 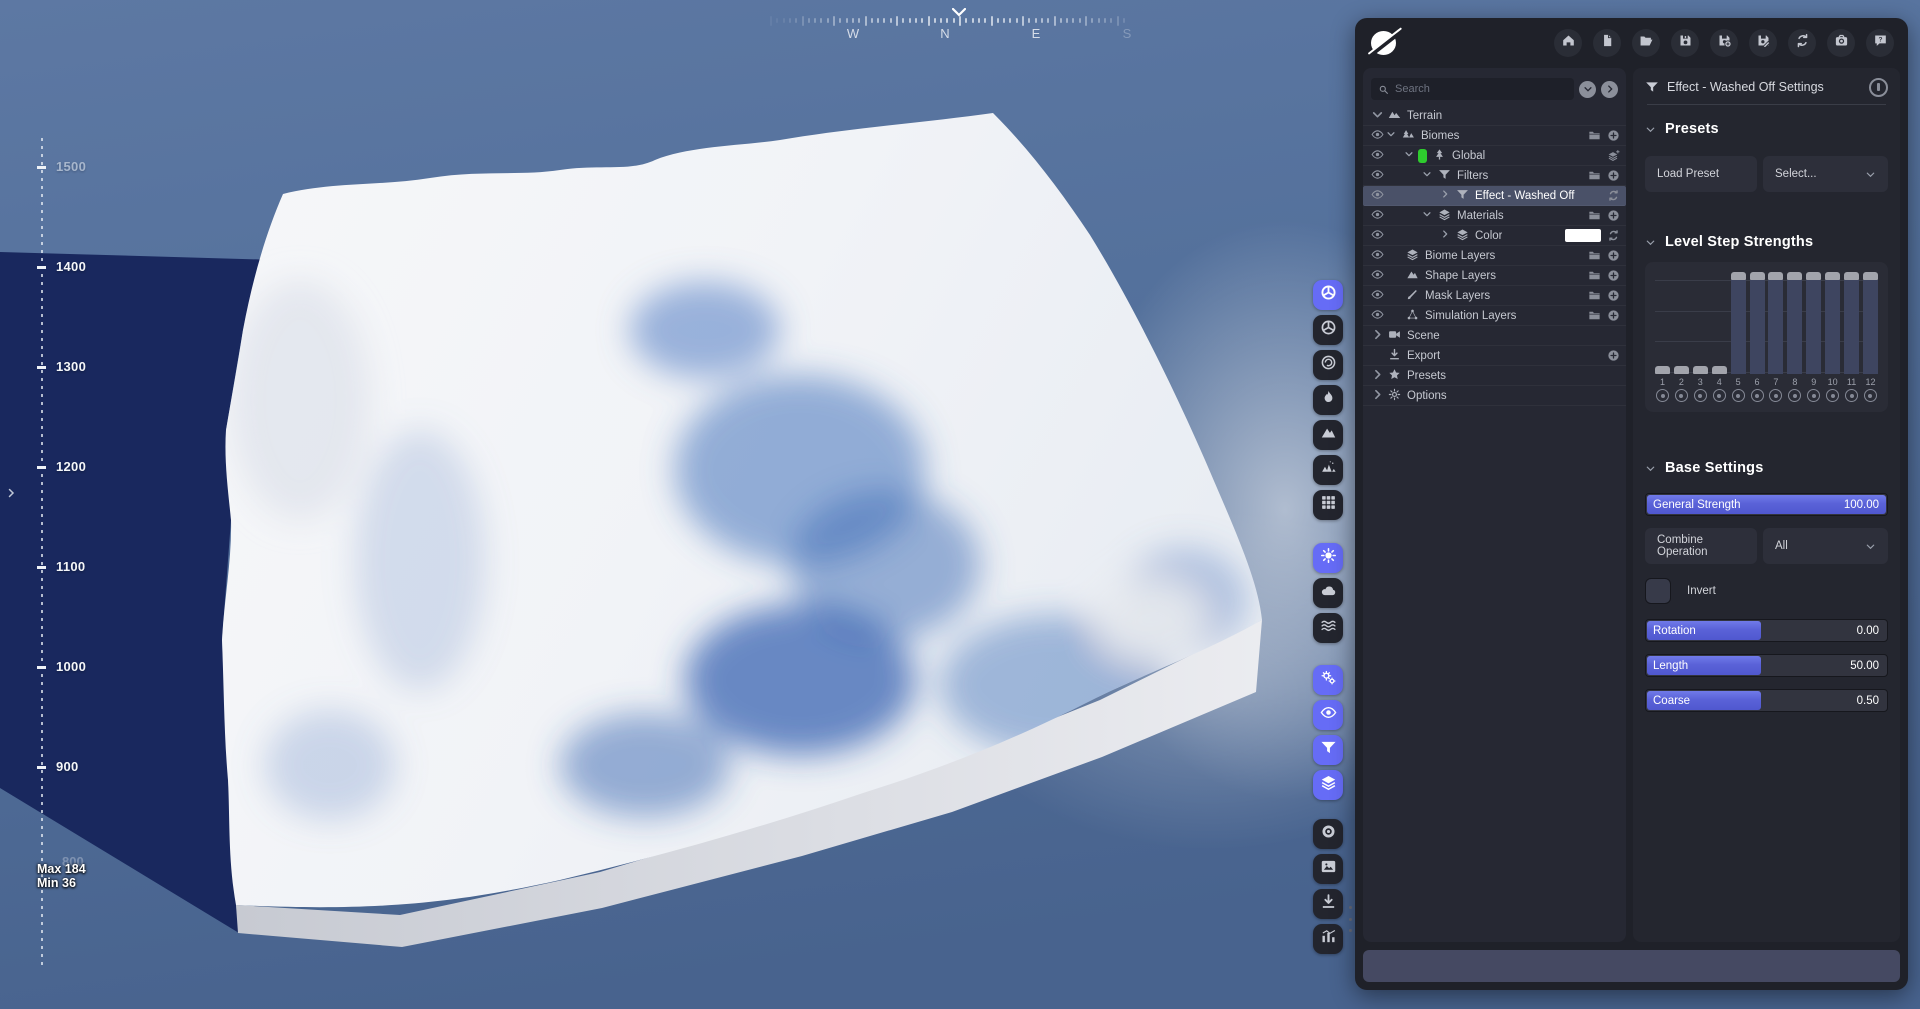 What do you see at coordinates (1328, 558) in the screenshot?
I see `sun-tool-button` at bounding box center [1328, 558].